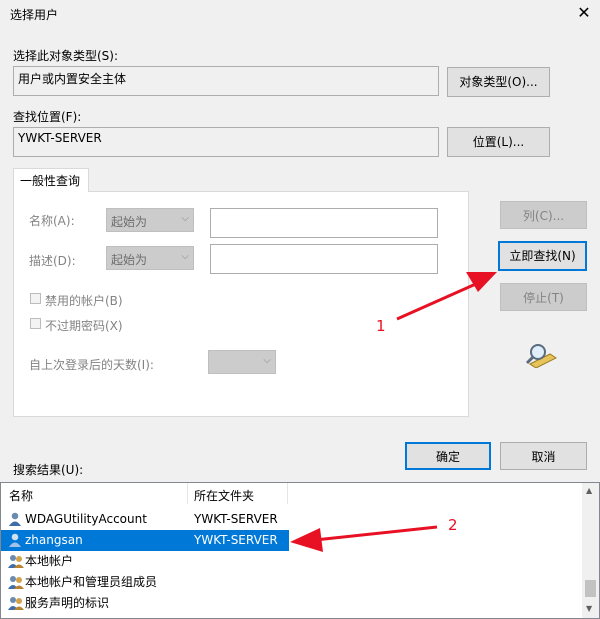  Describe the element at coordinates (381, 326) in the screenshot. I see `annotation-number-1: 1` at that location.